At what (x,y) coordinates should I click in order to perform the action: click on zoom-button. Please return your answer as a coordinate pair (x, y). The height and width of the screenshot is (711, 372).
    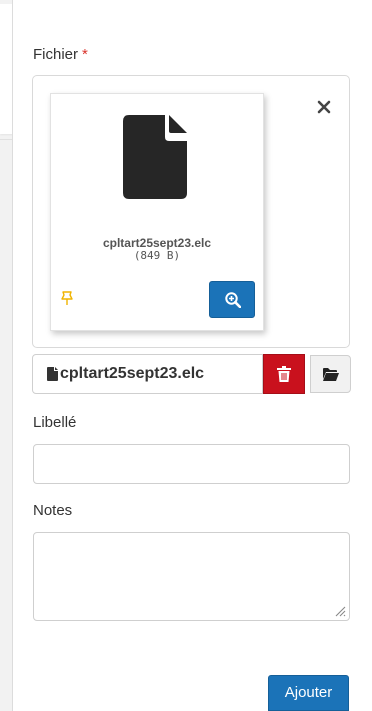
    Looking at the image, I should click on (232, 299).